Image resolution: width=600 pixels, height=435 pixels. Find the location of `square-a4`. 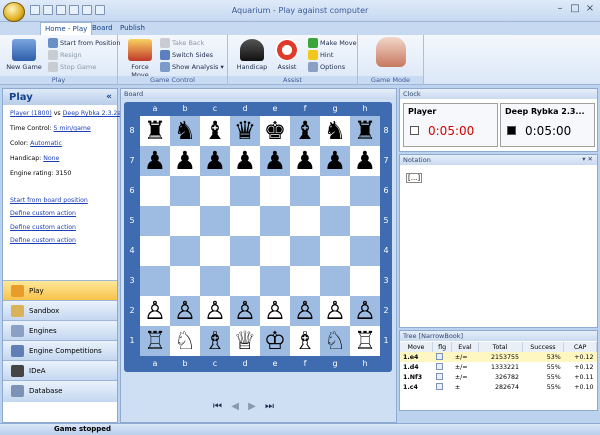

square-a4 is located at coordinates (155, 251).